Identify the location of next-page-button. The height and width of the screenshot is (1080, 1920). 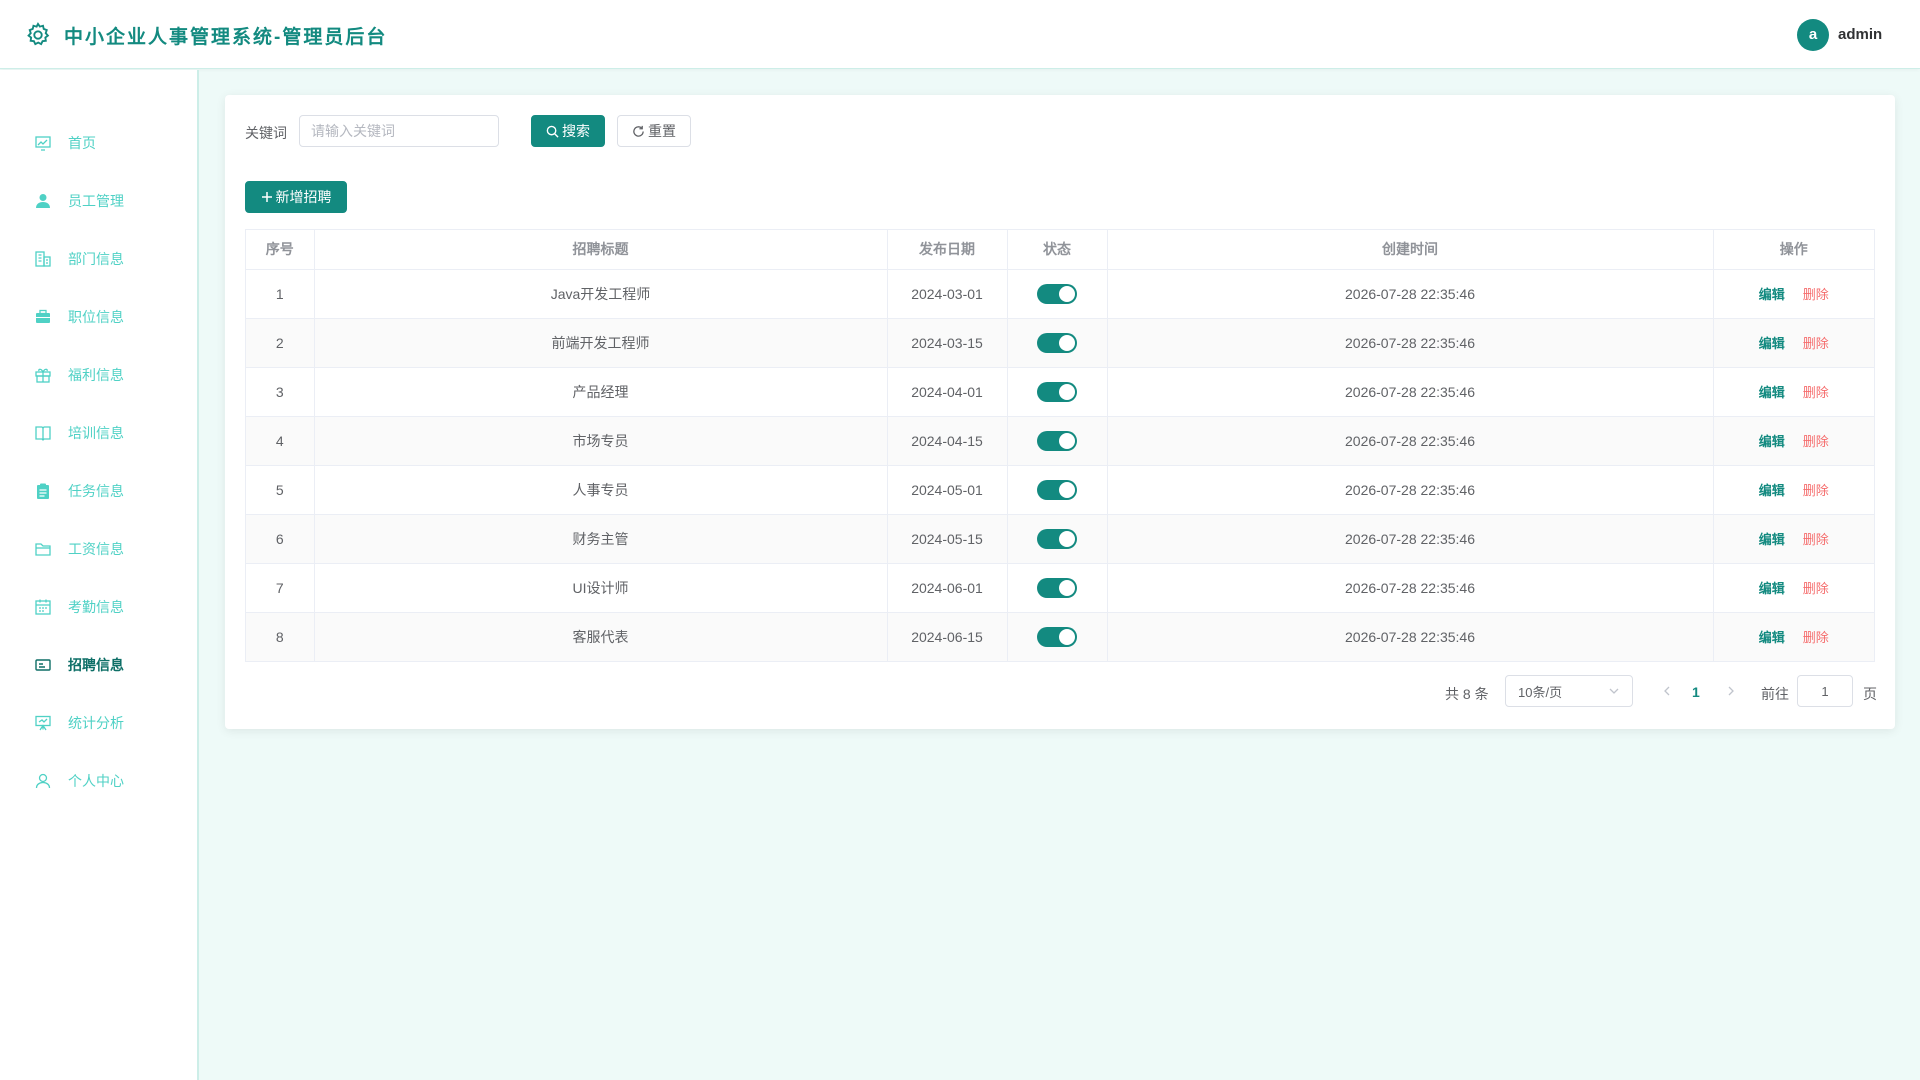
(1731, 691).